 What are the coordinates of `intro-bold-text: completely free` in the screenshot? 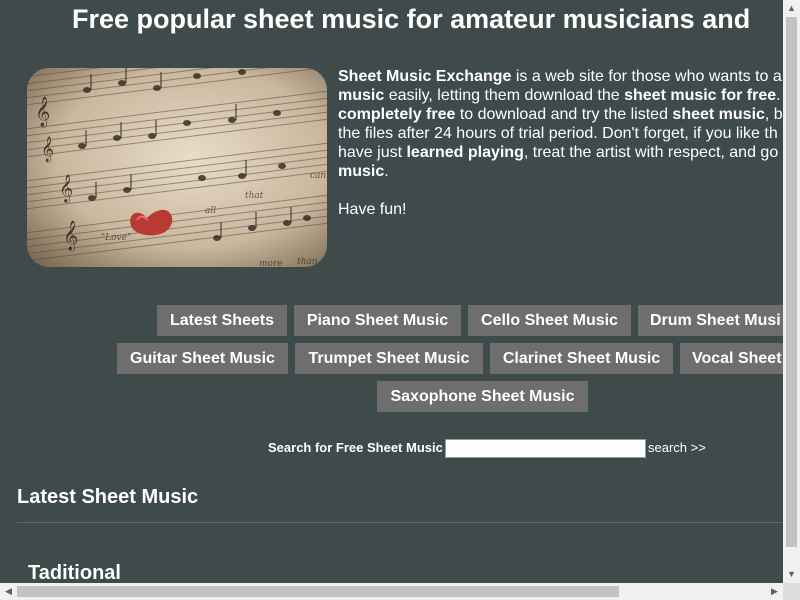 It's located at (397, 114).